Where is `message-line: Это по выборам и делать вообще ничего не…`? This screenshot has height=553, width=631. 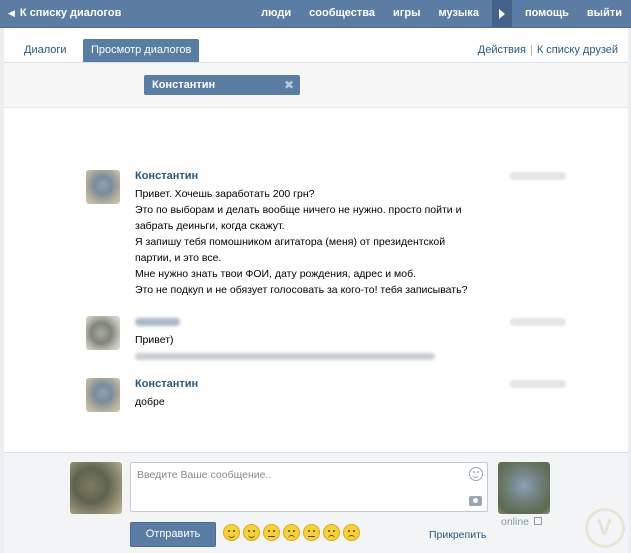
message-line: Это по выборам и делать вообще ничего не… is located at coordinates (298, 210).